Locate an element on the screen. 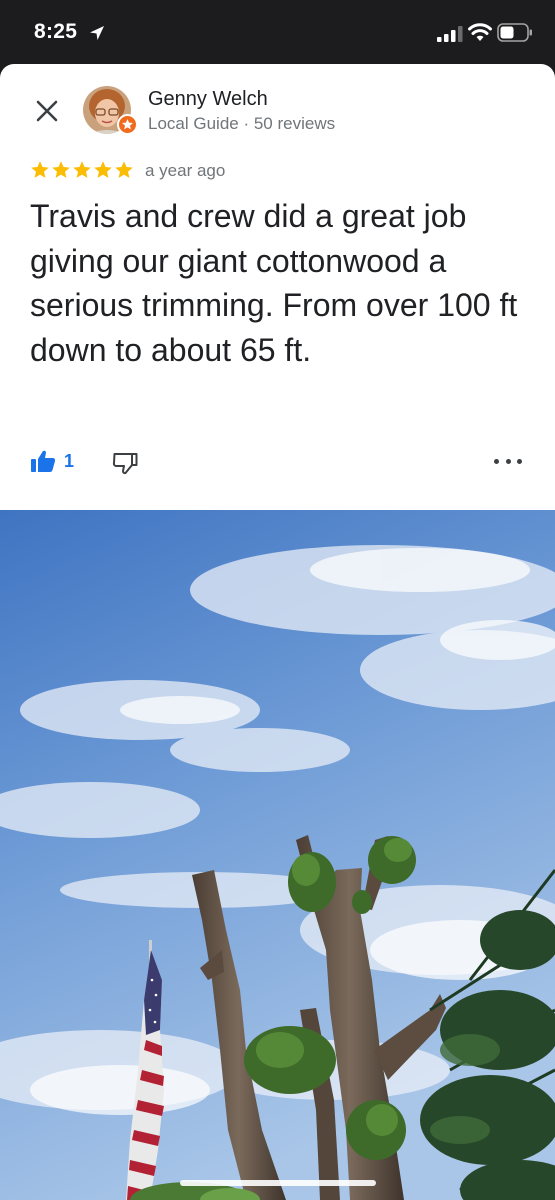 The image size is (555, 1200). like-button: 1 is located at coordinates (52, 461).